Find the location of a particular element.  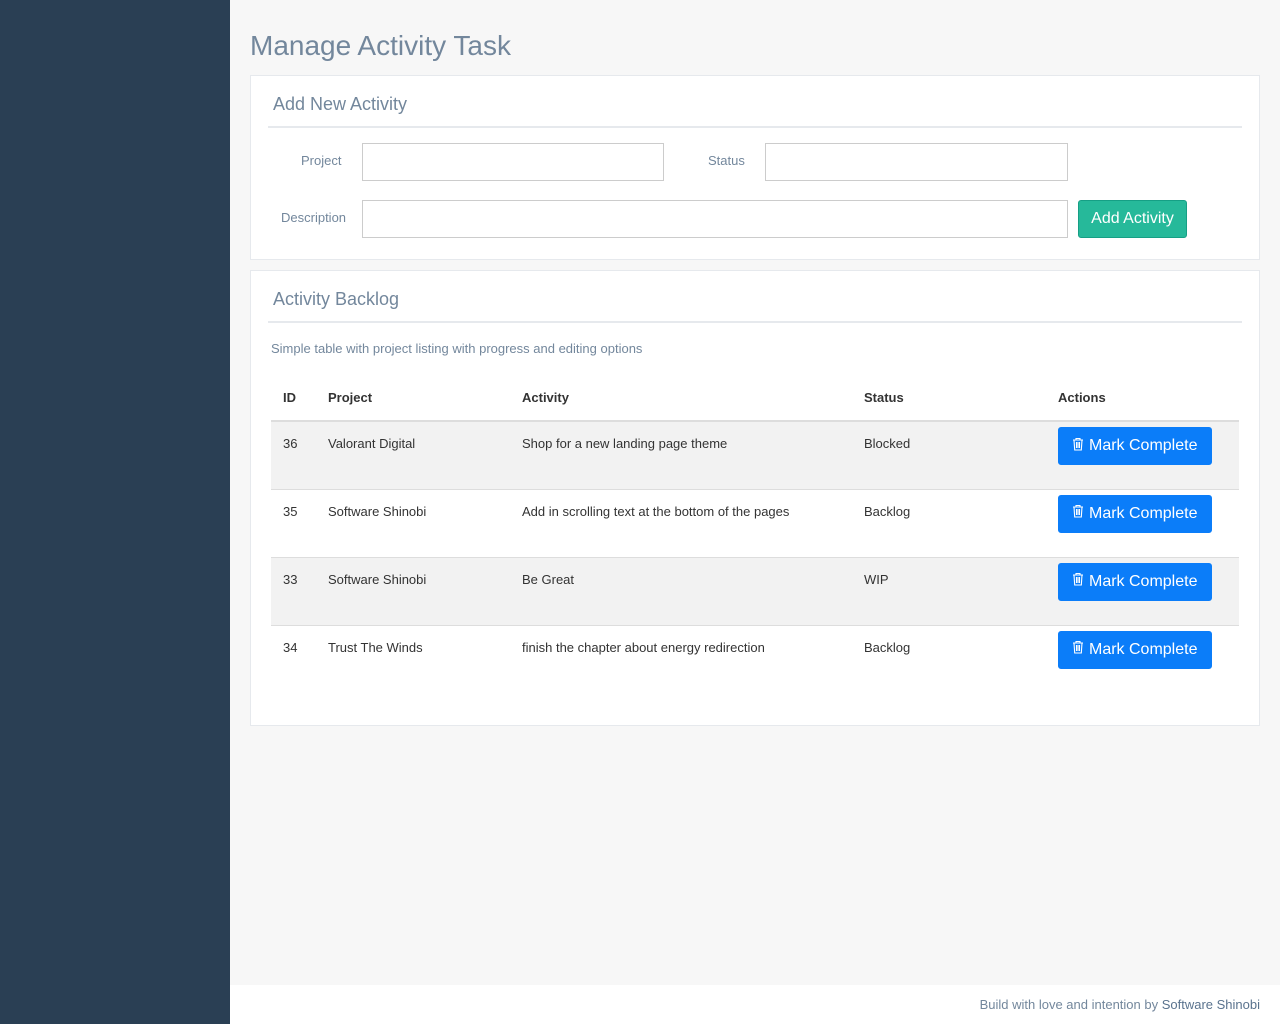

column-header-id: ID is located at coordinates (293, 398).